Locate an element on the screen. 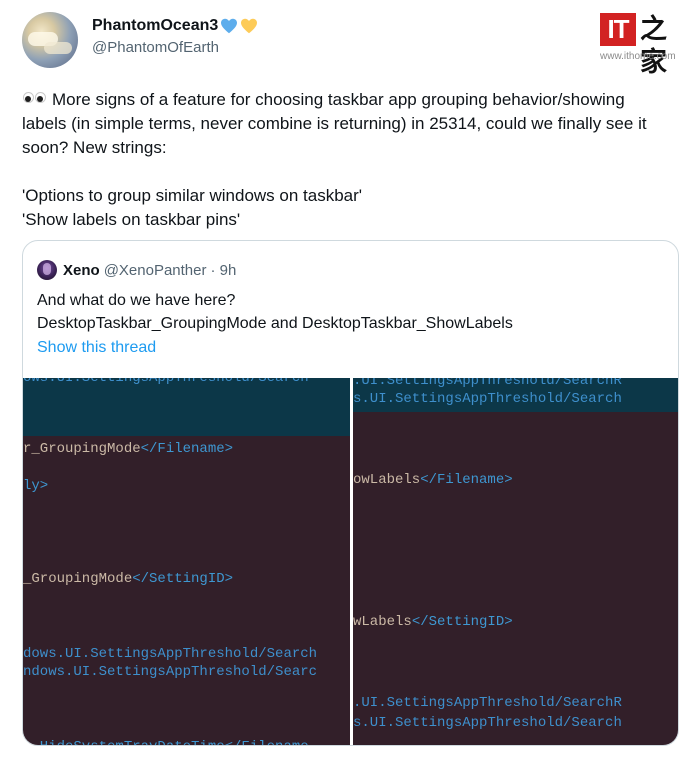 The width and height of the screenshot is (700, 764). code-line: owLabels</Filename> is located at coordinates (433, 480).